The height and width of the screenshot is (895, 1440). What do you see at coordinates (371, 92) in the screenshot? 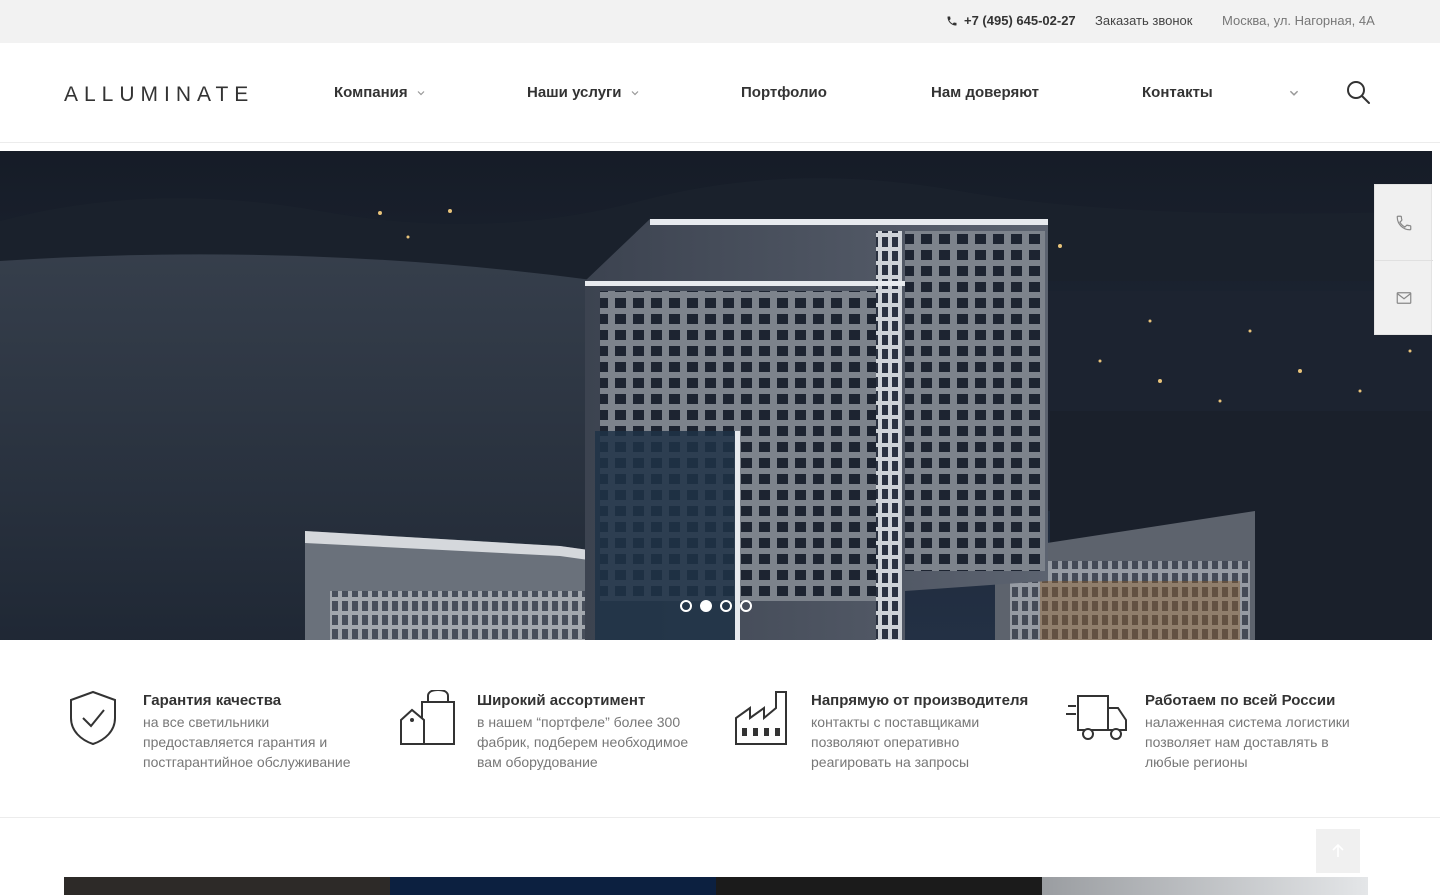
I see `nav-company-label: Компания` at bounding box center [371, 92].